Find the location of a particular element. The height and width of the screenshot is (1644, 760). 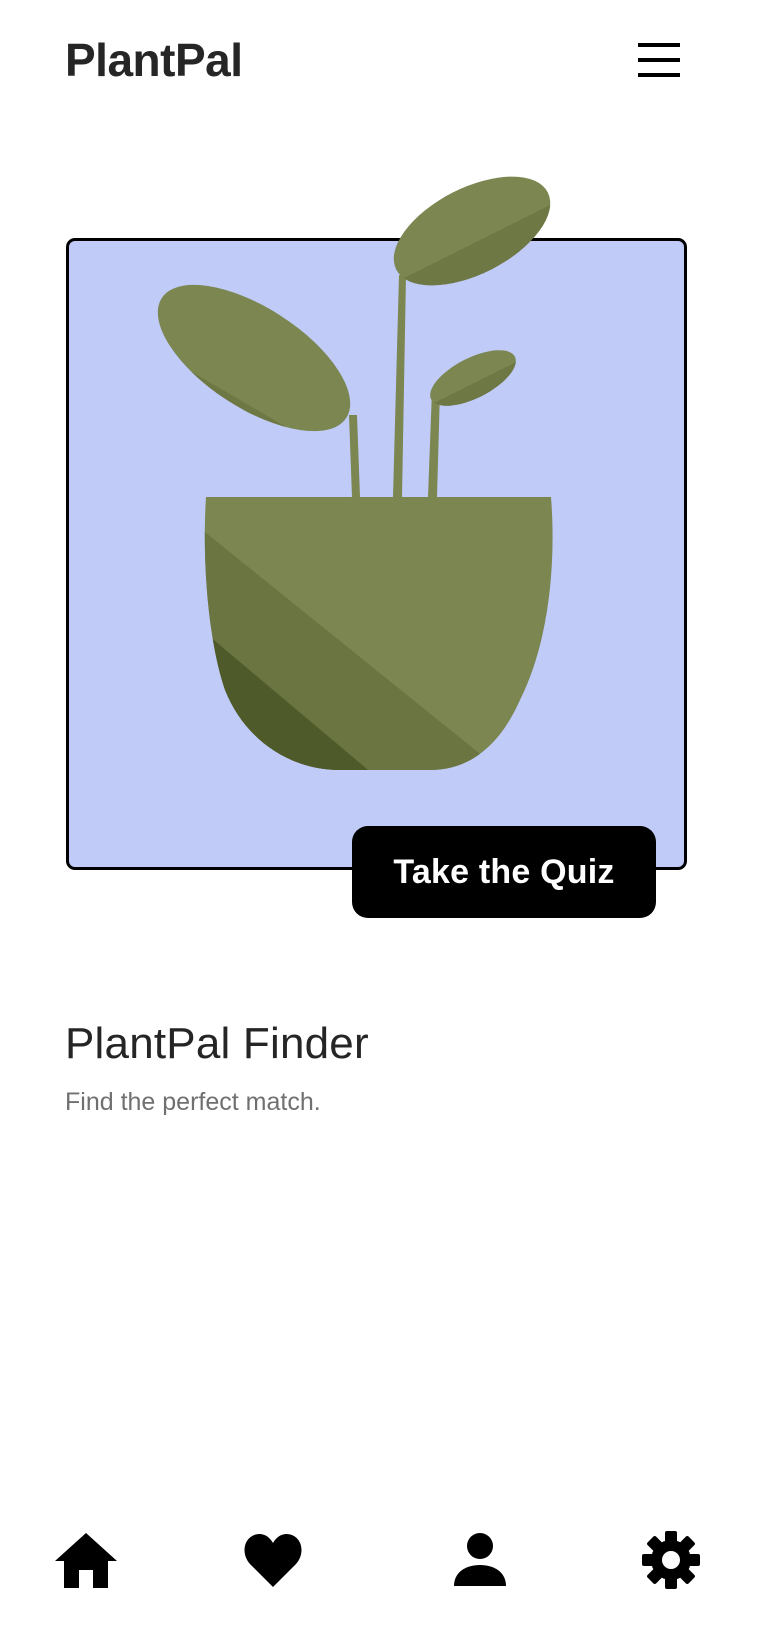

section-subtitle: Find the perfect match. is located at coordinates (193, 1102).